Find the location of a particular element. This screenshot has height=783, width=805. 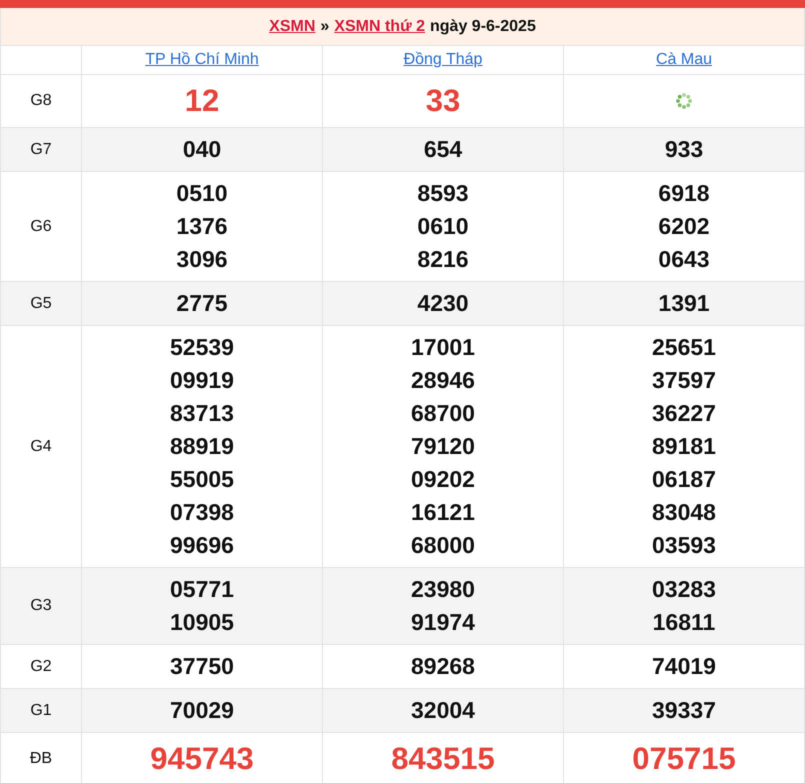

winning-number: 06187 is located at coordinates (684, 479).